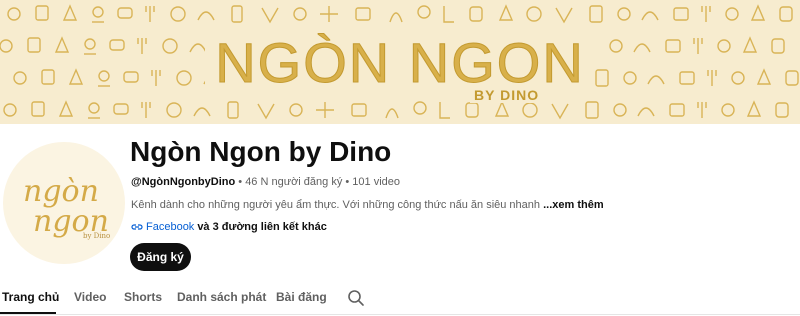 The height and width of the screenshot is (316, 800). I want to click on channel-name: Ngòn Ngon by Dino, so click(261, 151).